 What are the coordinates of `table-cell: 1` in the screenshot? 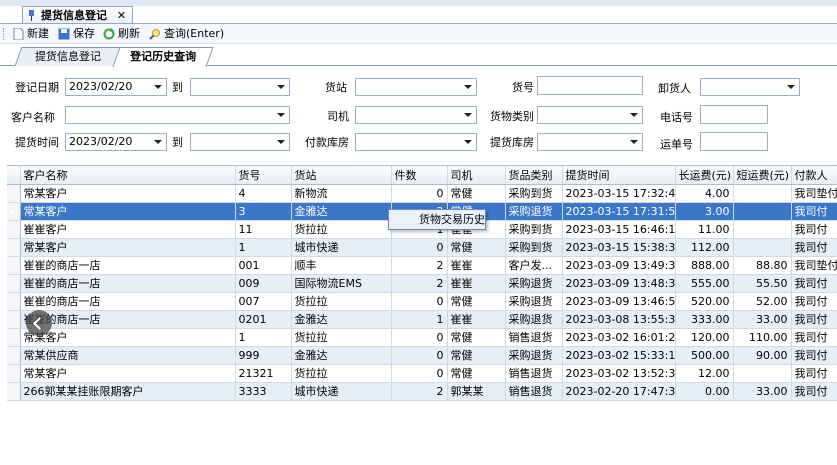 It's located at (263, 337).